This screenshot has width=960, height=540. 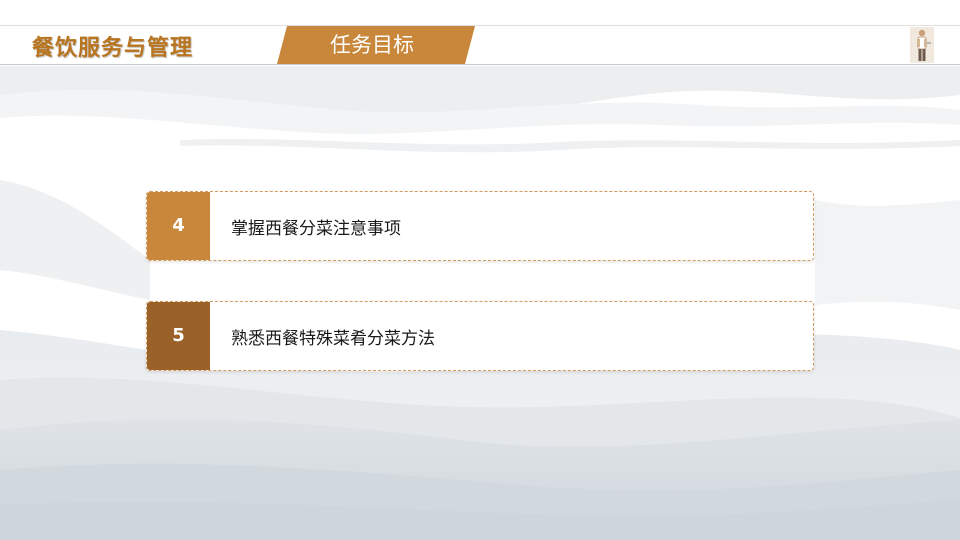 I want to click on objective-item: 5 熟悉西餐特殊菜肴分菜方法, so click(x=480, y=336).